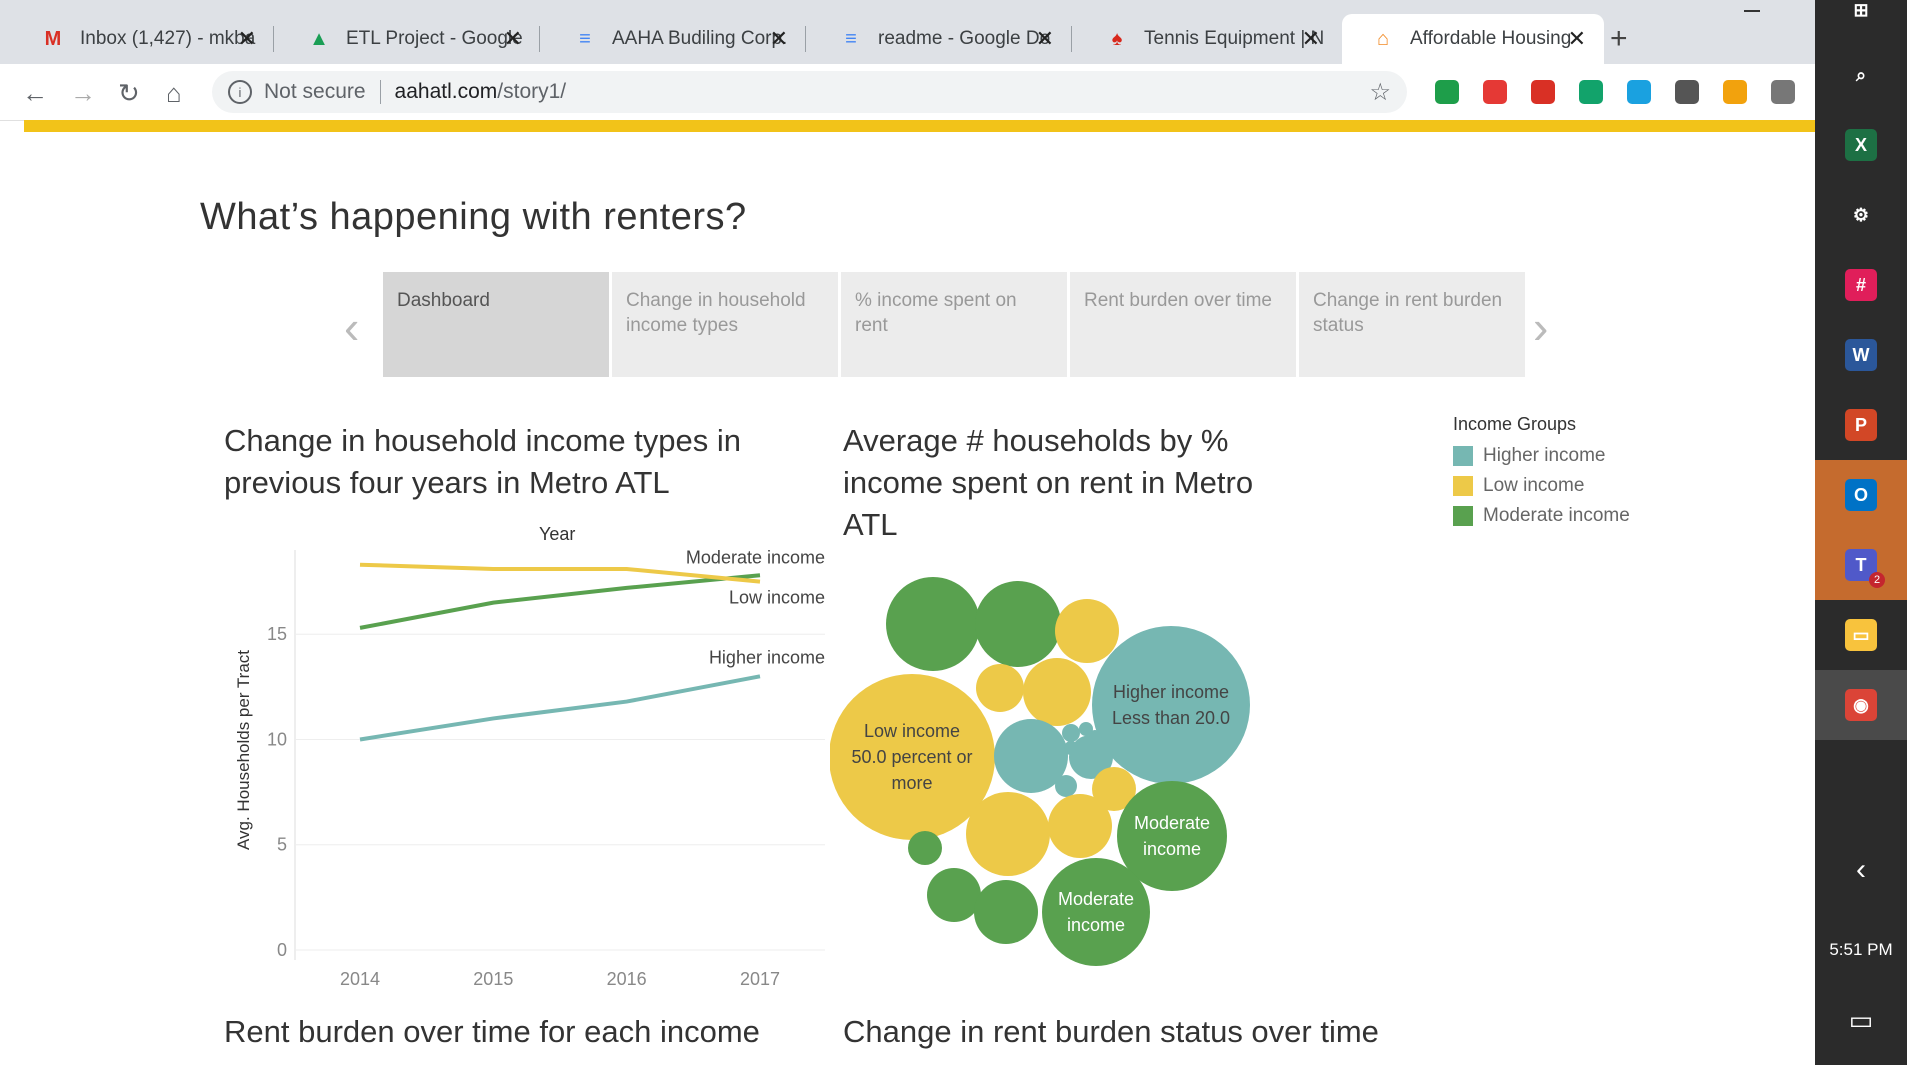 The height and width of the screenshot is (1065, 1907). Describe the element at coordinates (1071, 39) in the screenshot. I see `tab-separator` at that location.